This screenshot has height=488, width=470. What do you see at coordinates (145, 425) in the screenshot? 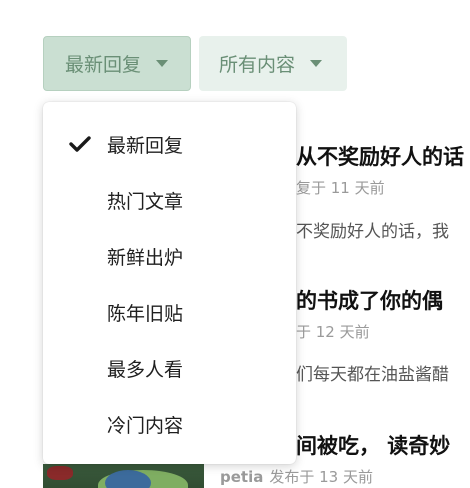
I see `menu-item-label: 冷门内容` at bounding box center [145, 425].